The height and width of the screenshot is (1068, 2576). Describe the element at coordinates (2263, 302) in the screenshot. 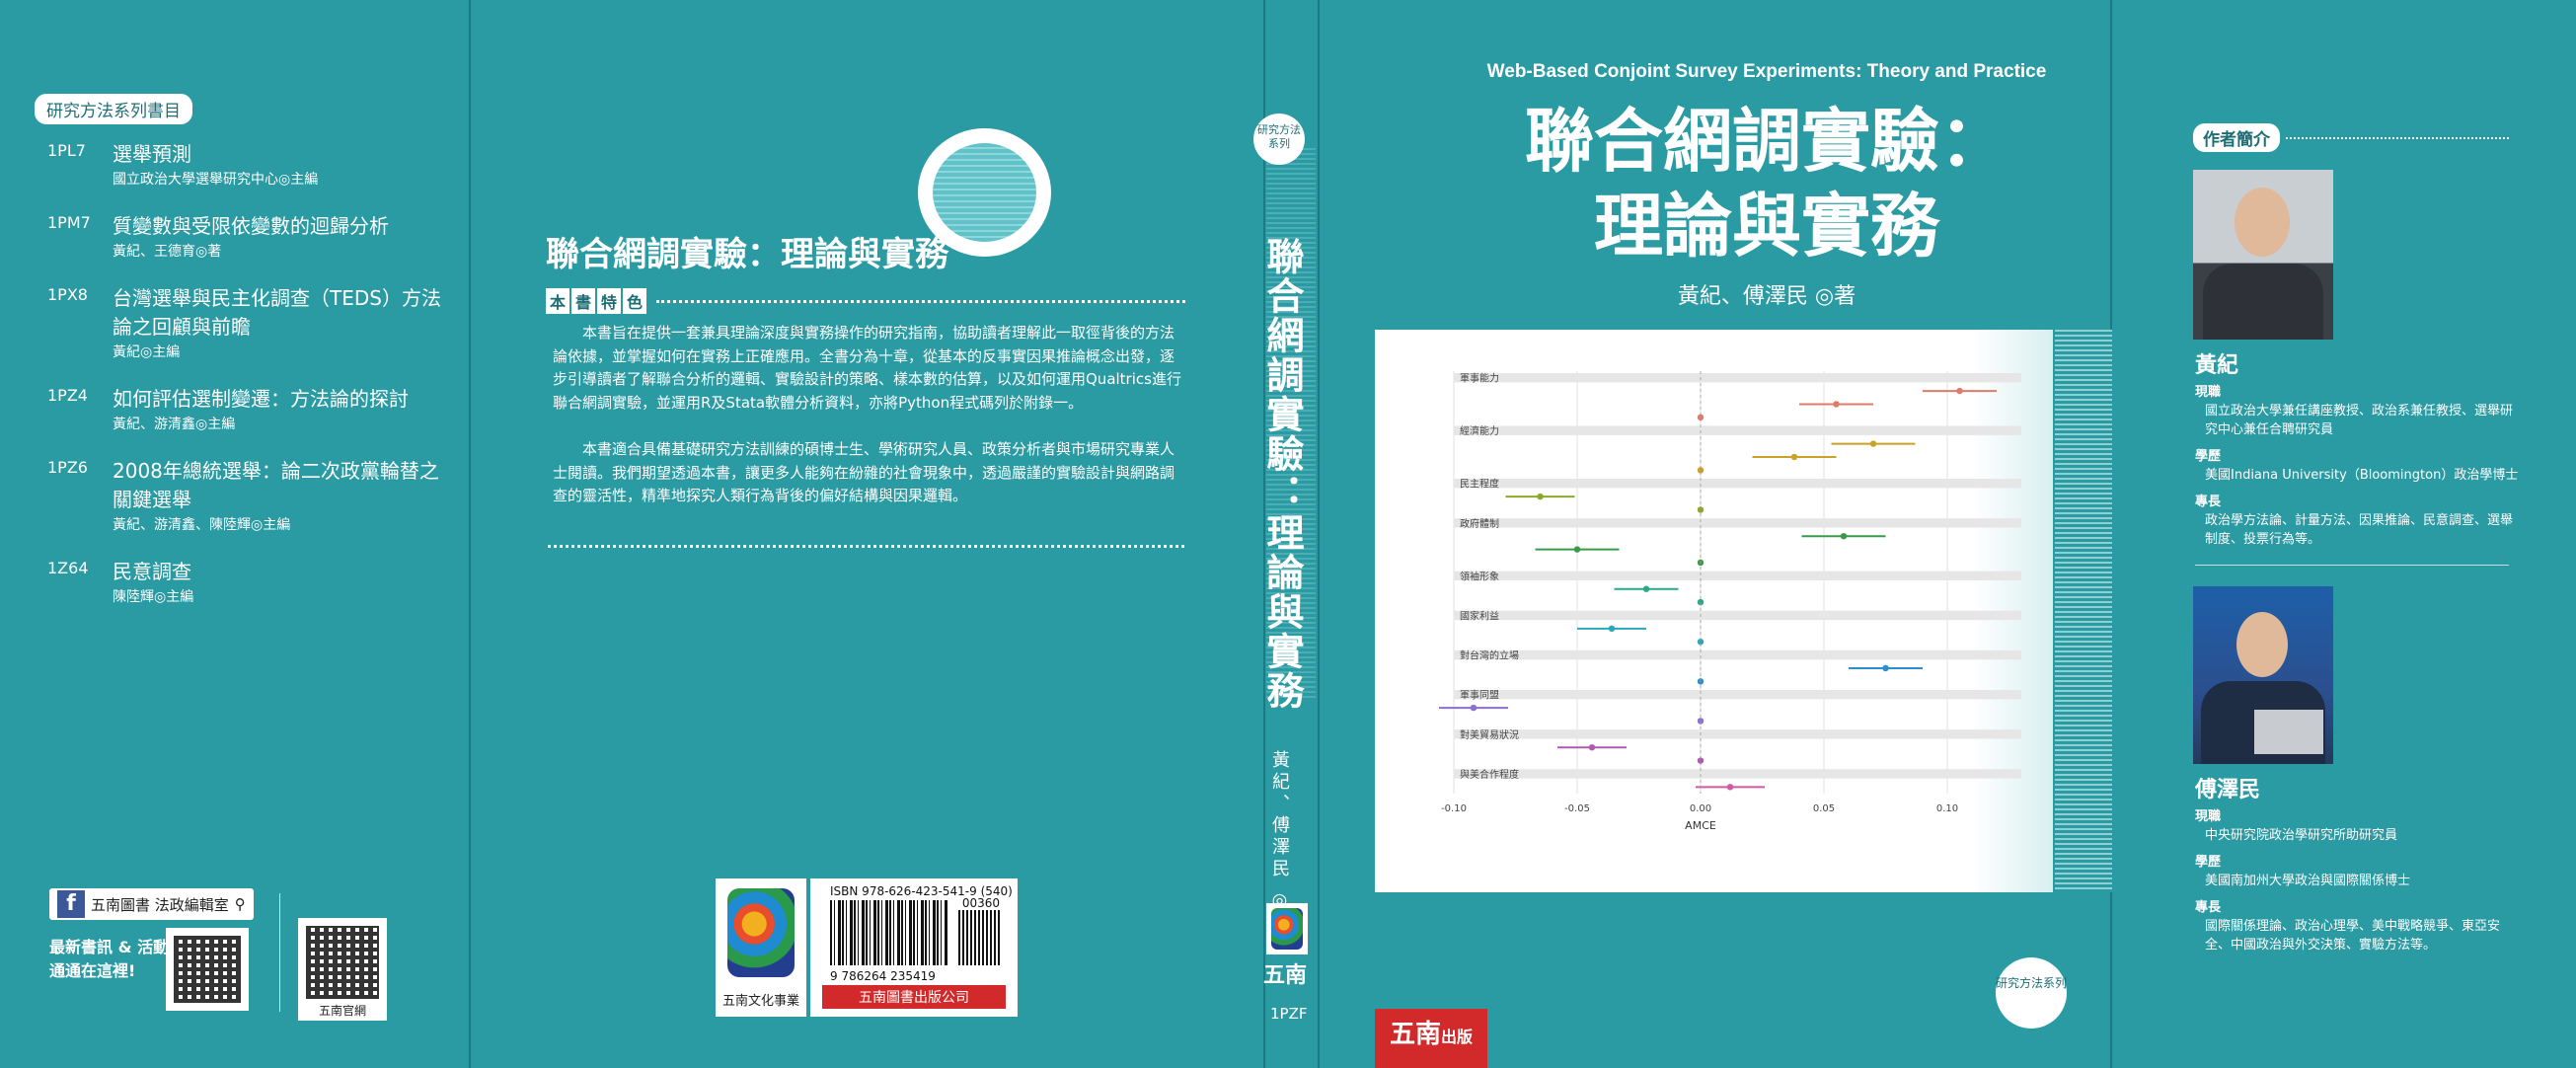

I see `suit` at that location.